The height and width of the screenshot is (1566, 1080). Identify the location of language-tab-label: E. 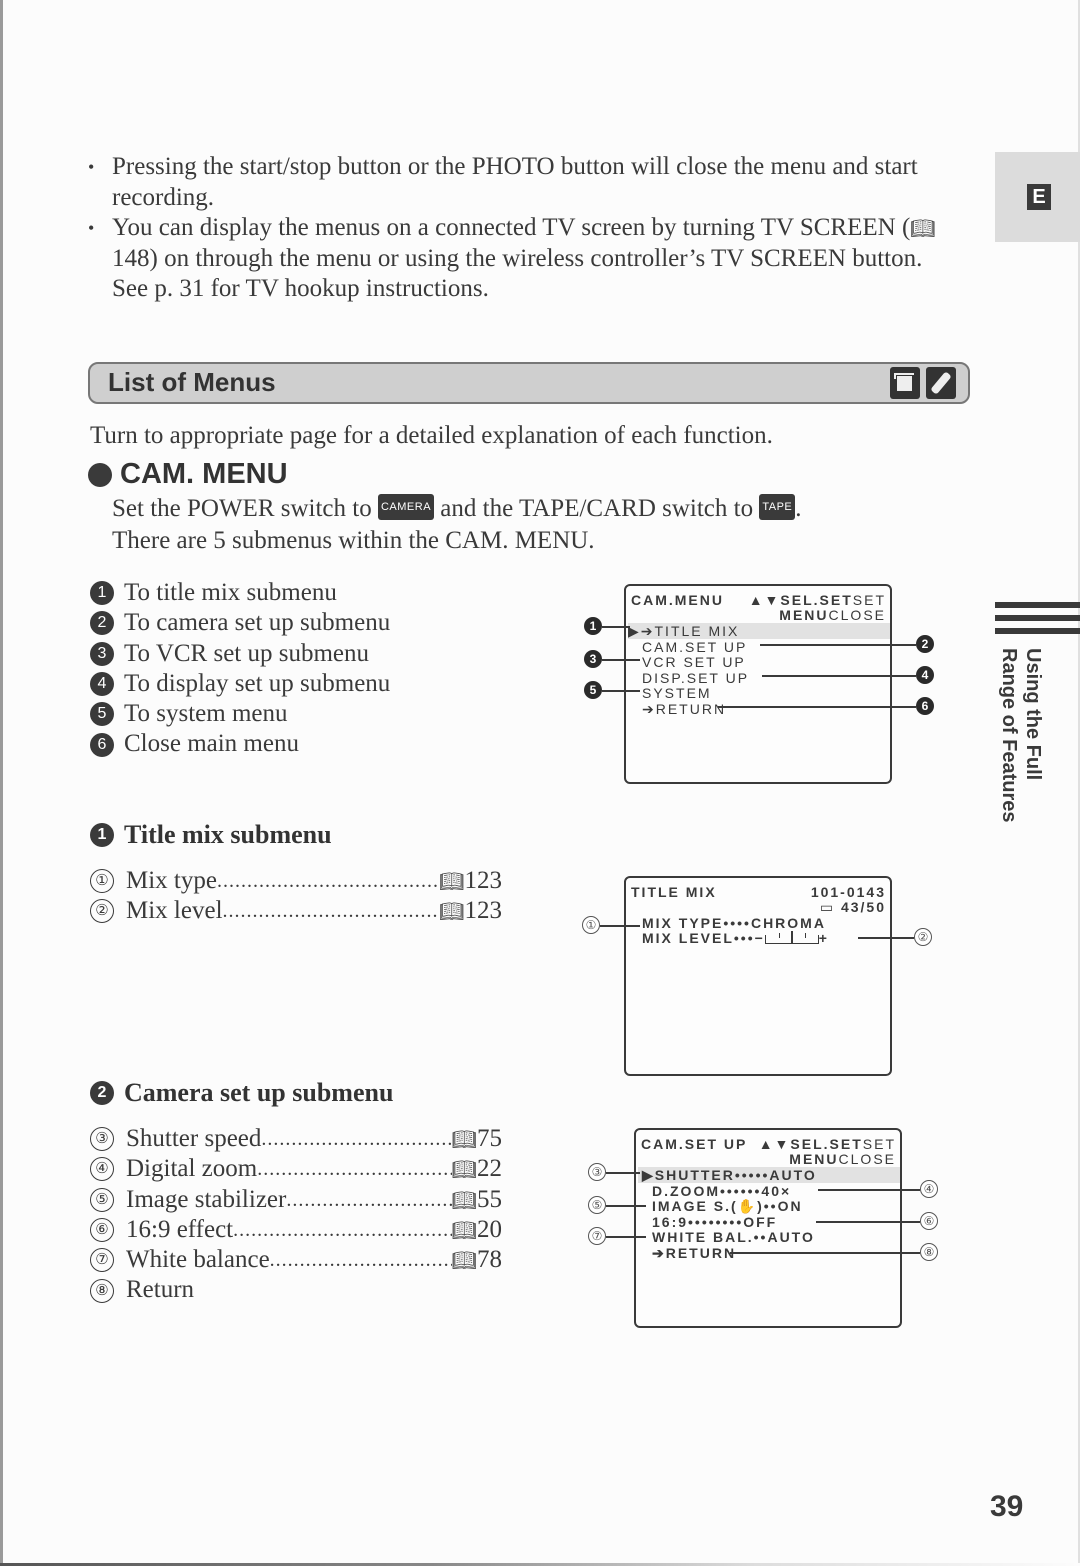
(1039, 197).